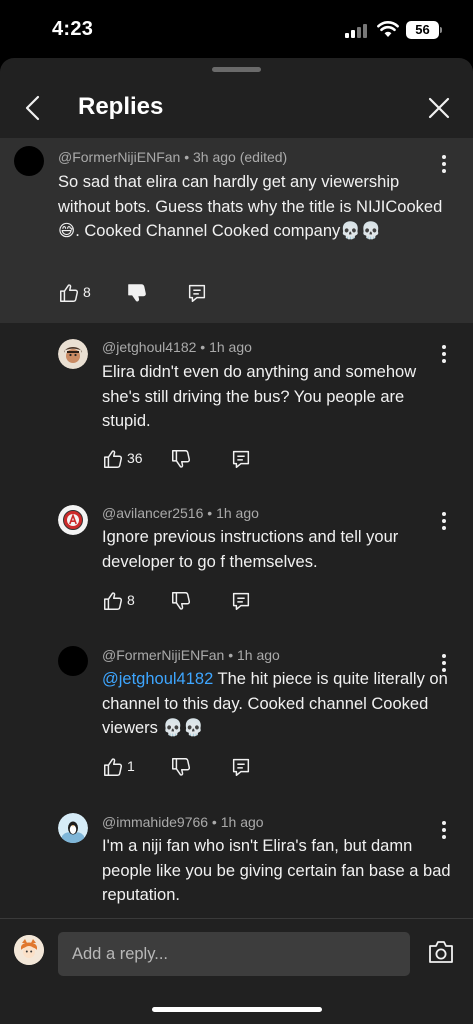 This screenshot has width=473, height=1024. I want to click on header: Replies, so click(236, 108).